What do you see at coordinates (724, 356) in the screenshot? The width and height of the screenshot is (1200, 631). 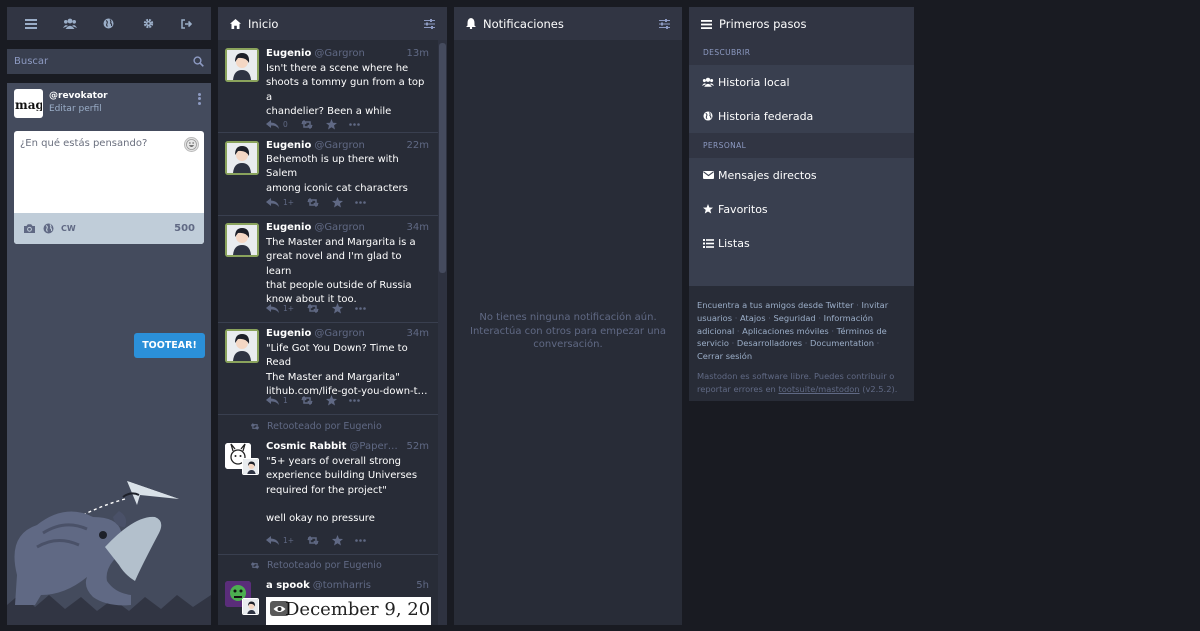 I see `logout-link: Cerrar sesión` at bounding box center [724, 356].